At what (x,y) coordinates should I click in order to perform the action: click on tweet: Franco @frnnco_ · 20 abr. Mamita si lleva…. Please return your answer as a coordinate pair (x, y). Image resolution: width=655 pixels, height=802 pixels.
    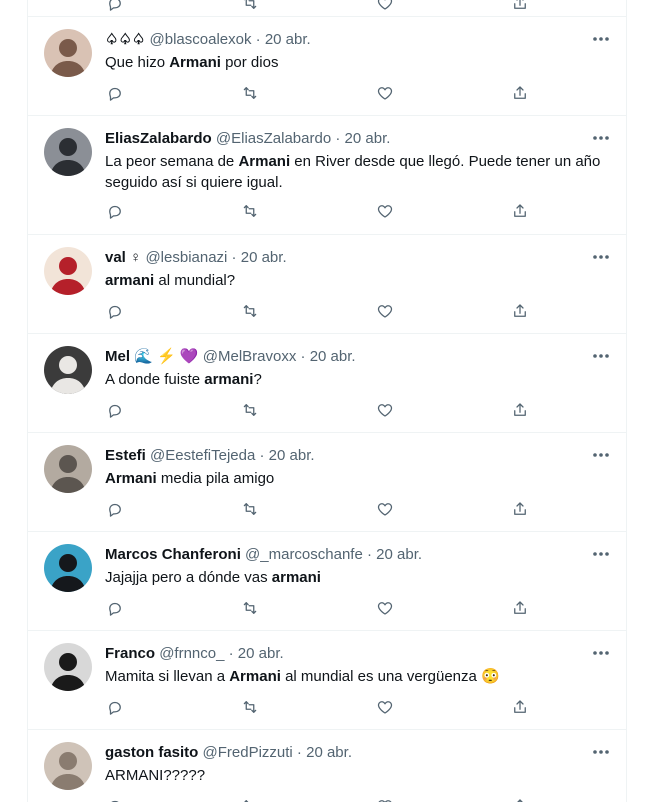
    Looking at the image, I should click on (327, 680).